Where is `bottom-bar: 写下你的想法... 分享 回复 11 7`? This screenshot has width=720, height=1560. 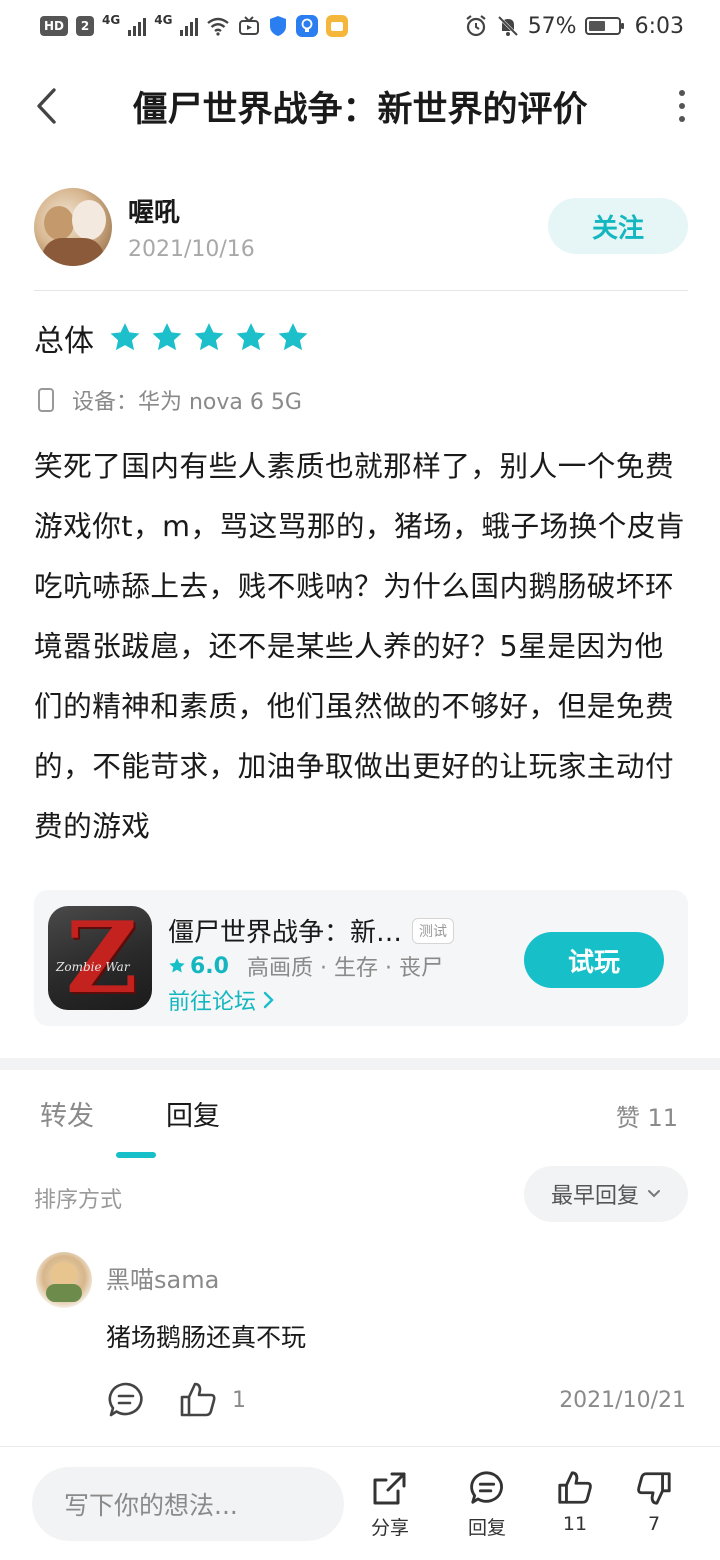 bottom-bar: 写下你的想法... 分享 回复 11 7 is located at coordinates (360, 1503).